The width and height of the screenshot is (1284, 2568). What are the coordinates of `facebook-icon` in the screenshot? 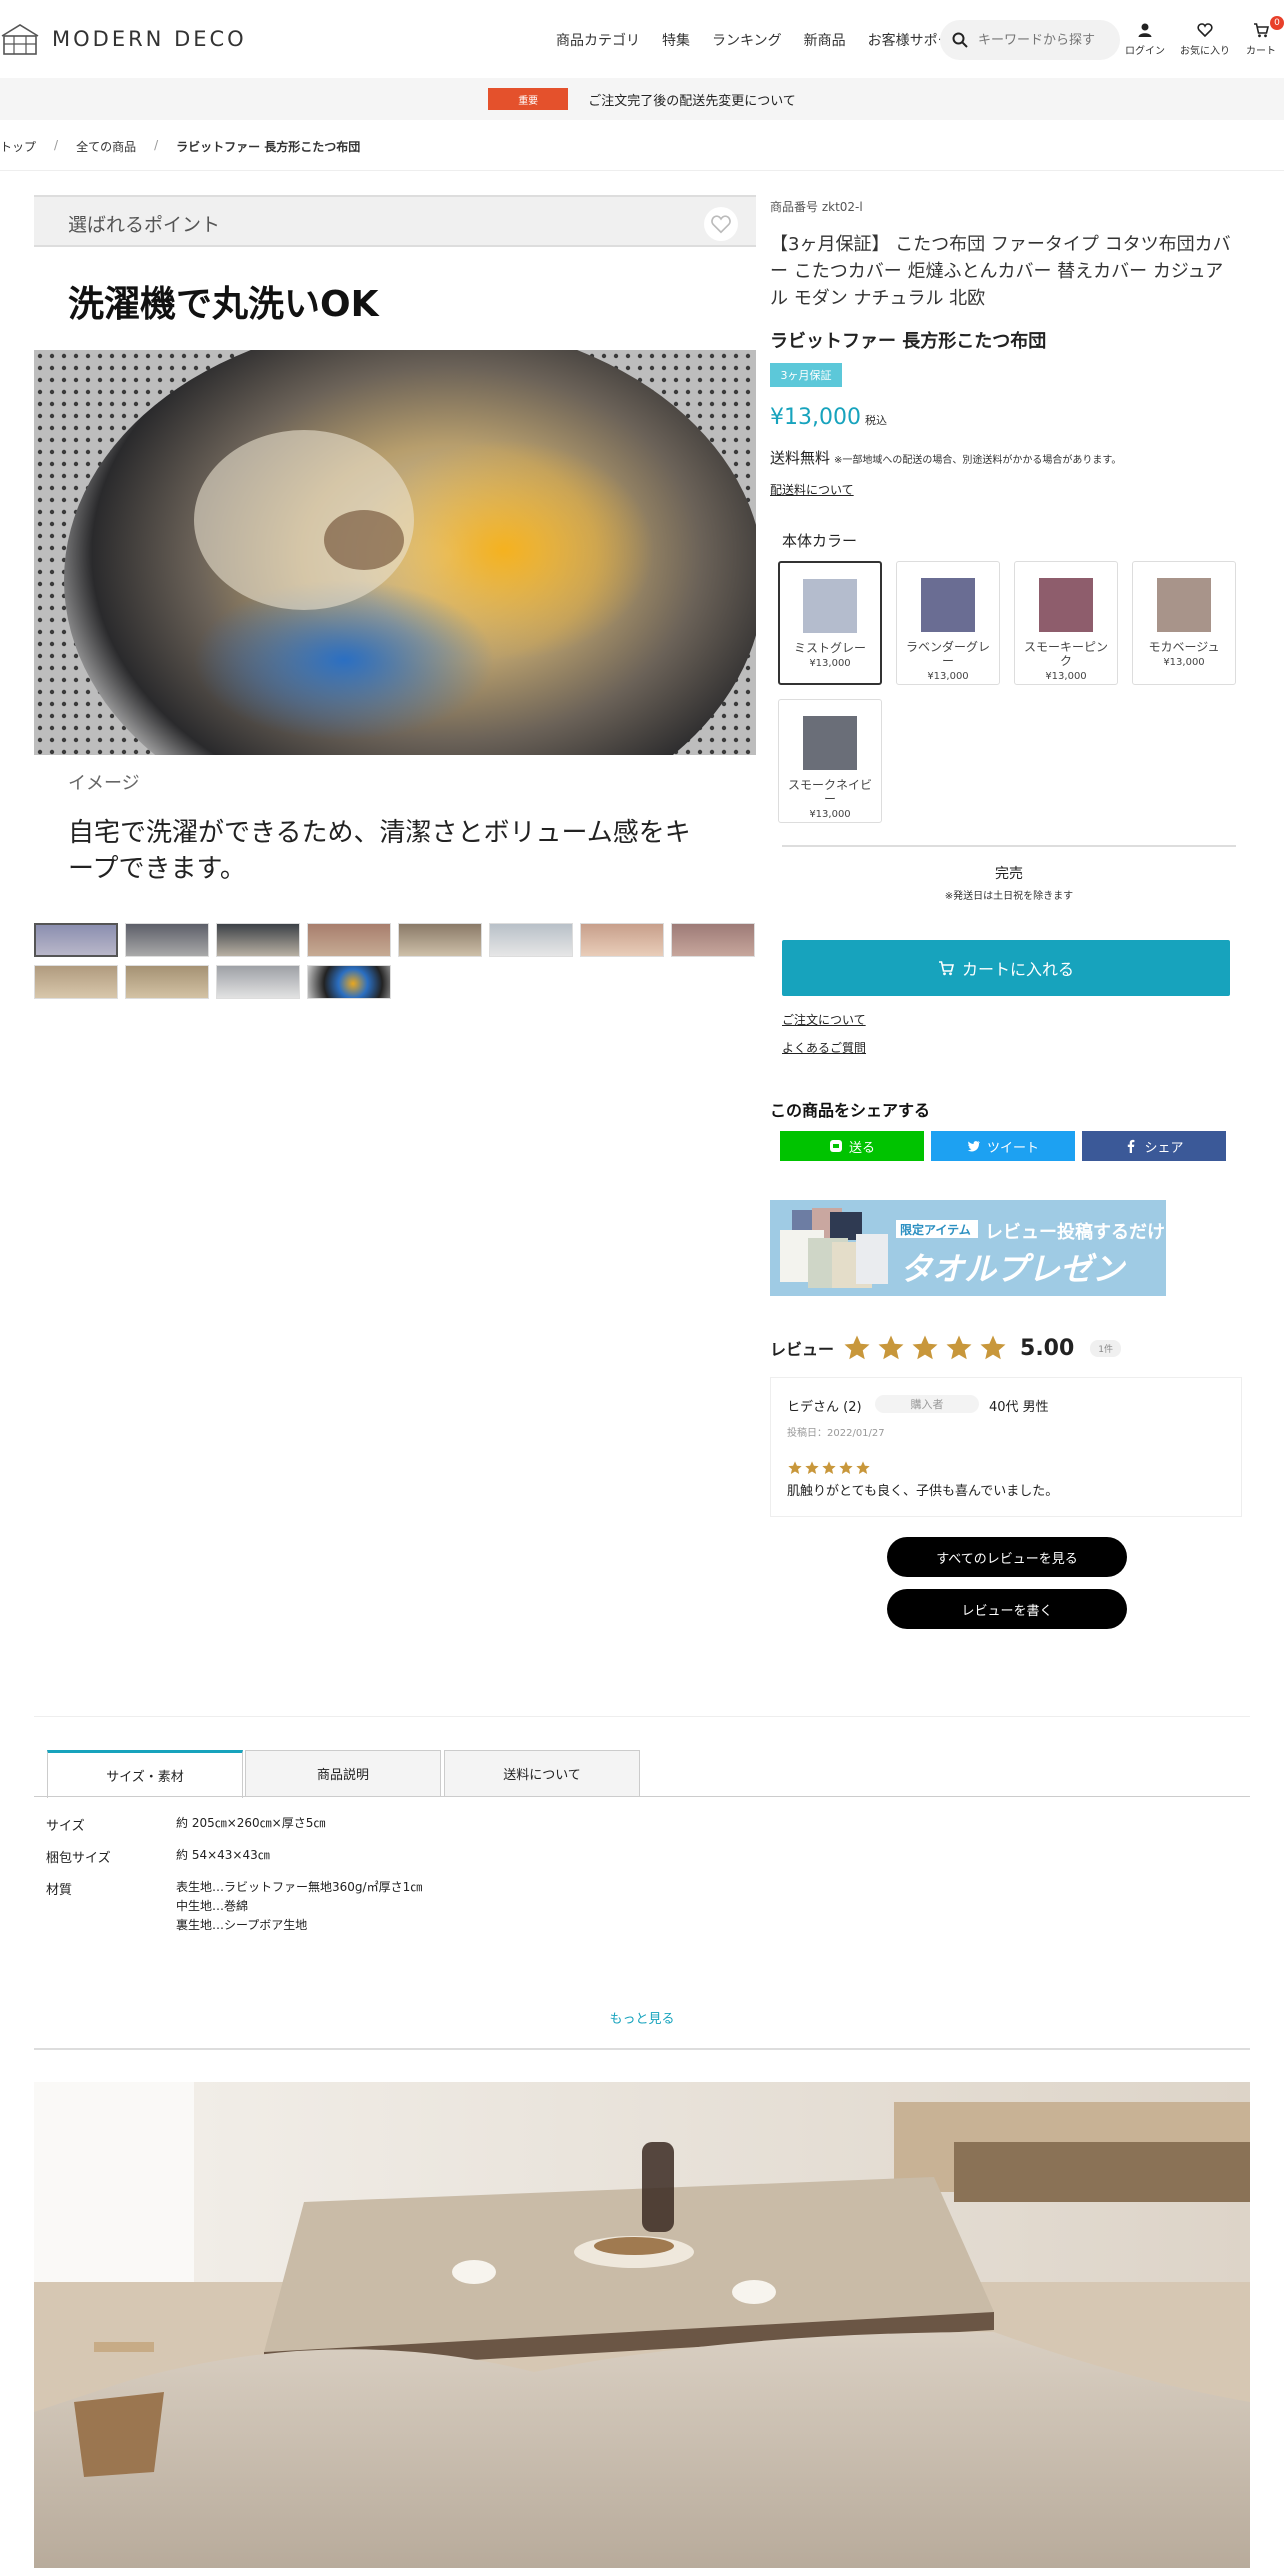 It's located at (1131, 1146).